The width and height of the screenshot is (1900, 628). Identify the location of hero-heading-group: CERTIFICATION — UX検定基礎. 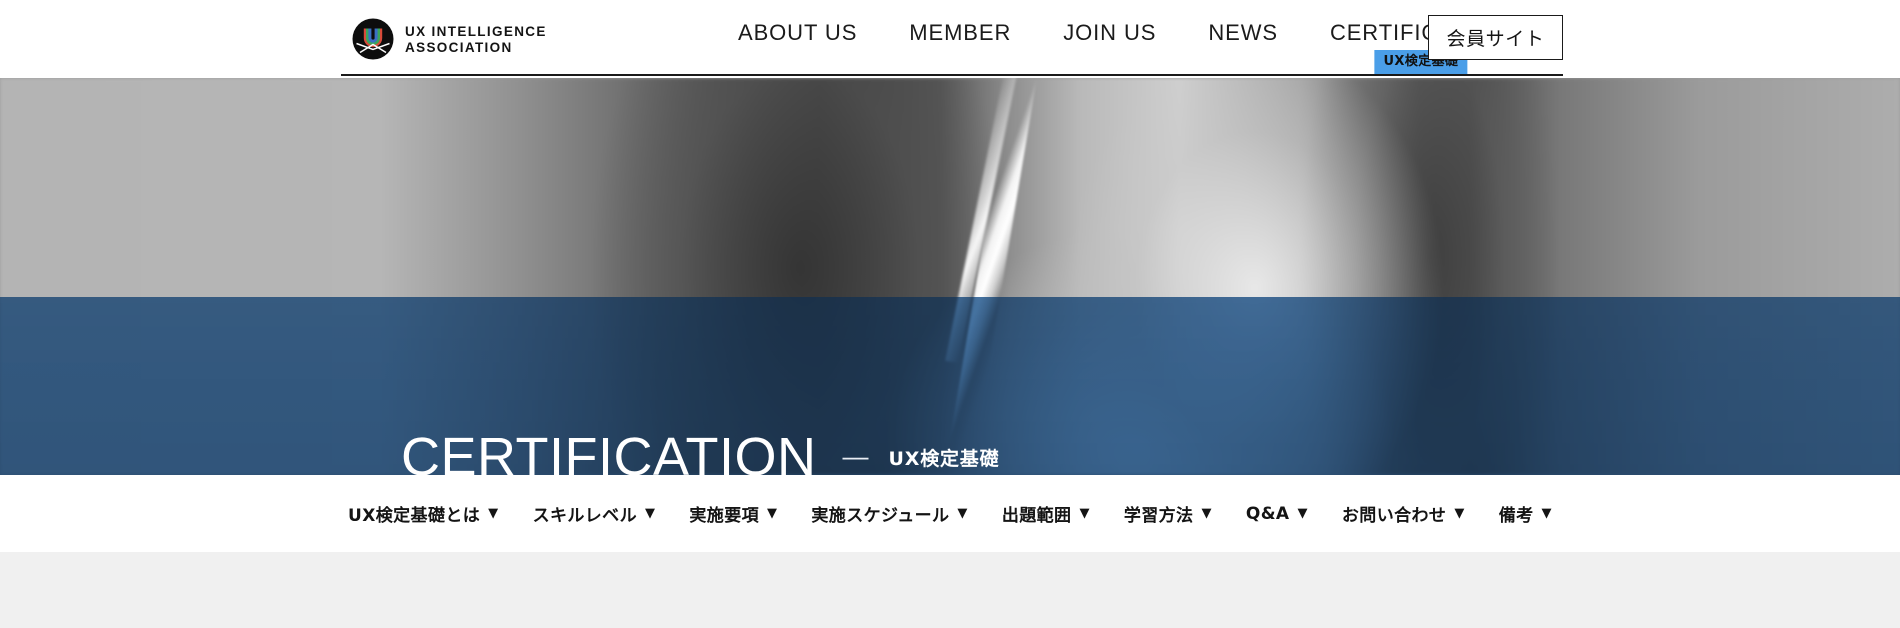
(700, 452).